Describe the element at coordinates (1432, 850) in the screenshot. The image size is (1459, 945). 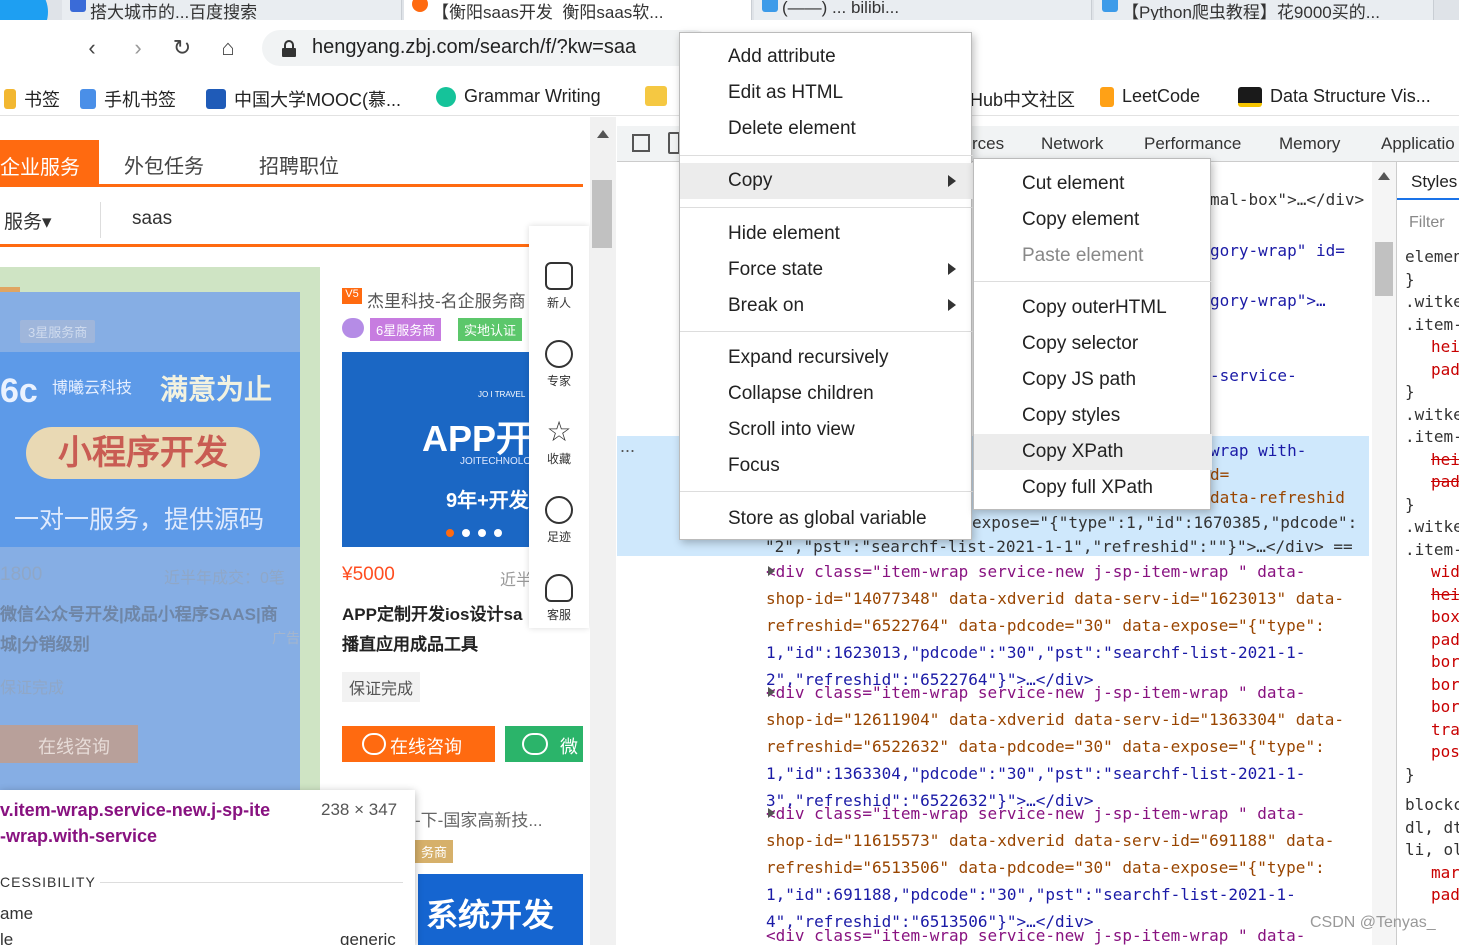
I see `style-line: li, ol` at that location.